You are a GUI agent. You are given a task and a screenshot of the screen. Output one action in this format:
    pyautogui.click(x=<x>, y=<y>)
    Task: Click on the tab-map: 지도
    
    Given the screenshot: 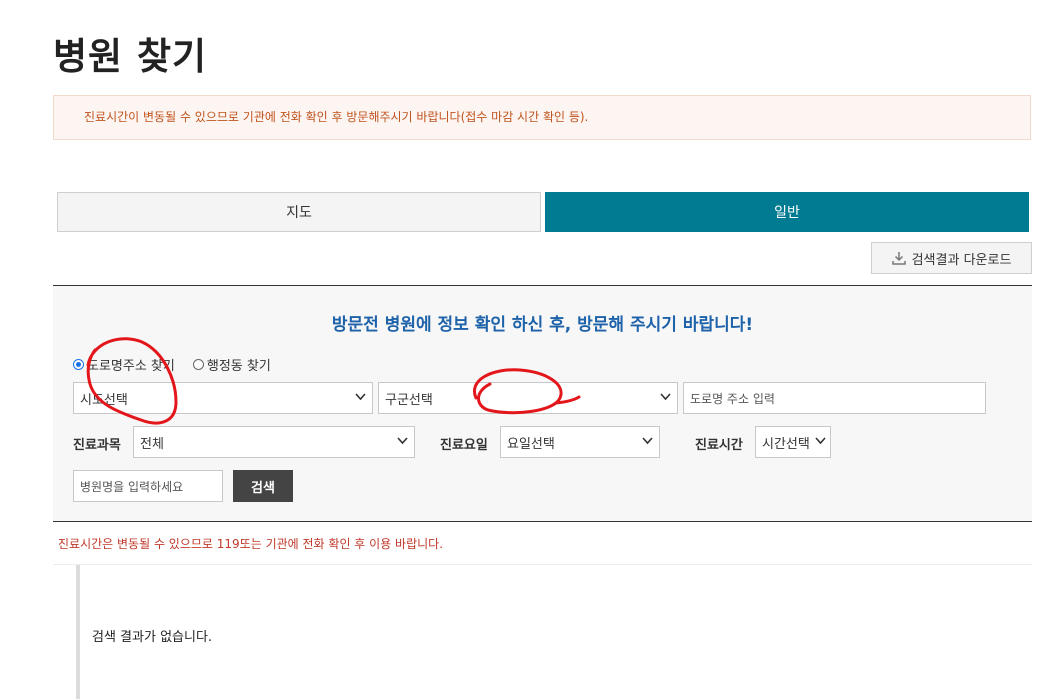 What is the action you would take?
    pyautogui.click(x=299, y=212)
    